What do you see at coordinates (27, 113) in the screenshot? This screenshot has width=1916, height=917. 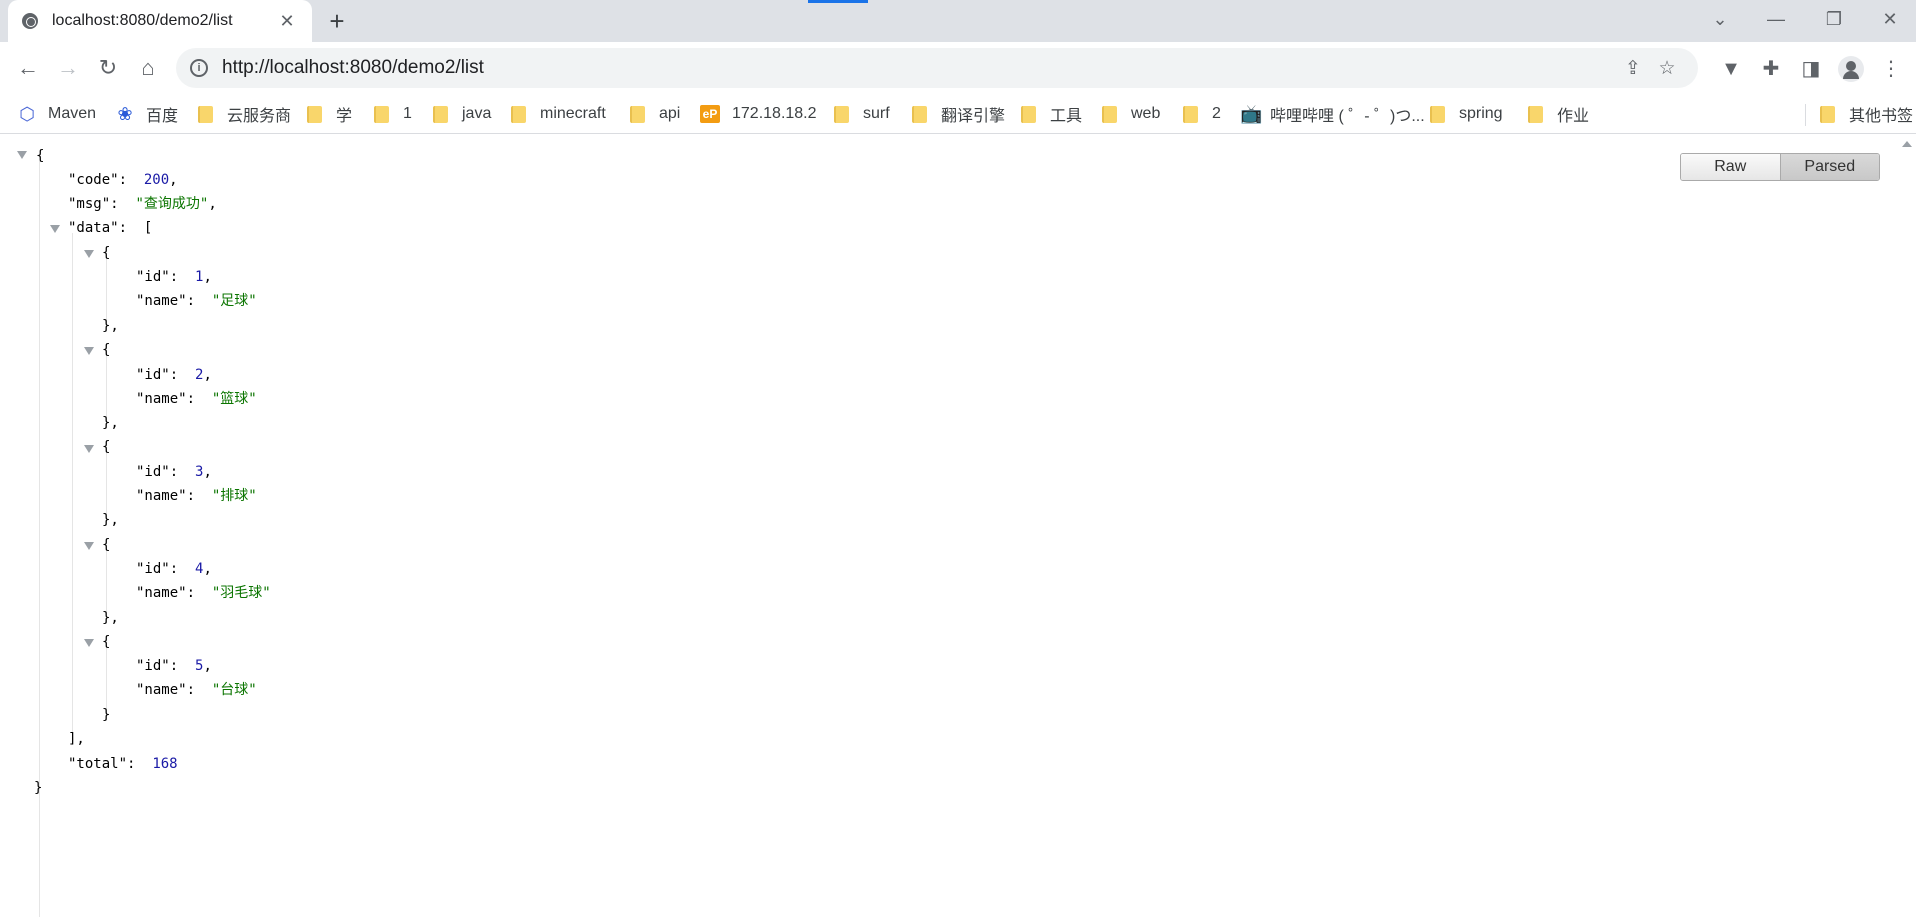 I see `hexagon-icon: ⬡` at bounding box center [27, 113].